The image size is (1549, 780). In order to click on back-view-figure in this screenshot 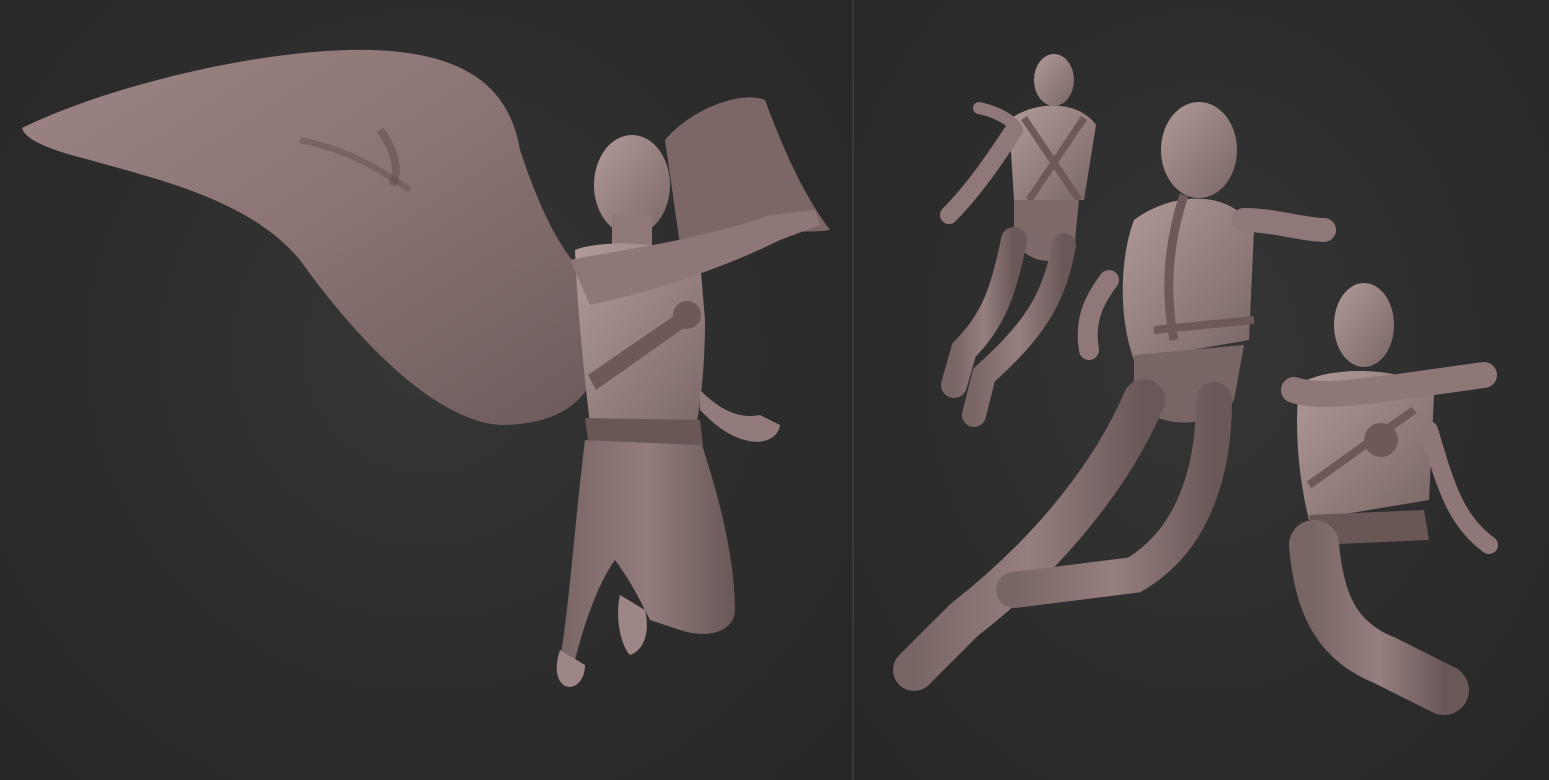, I will do `click(1018, 240)`.